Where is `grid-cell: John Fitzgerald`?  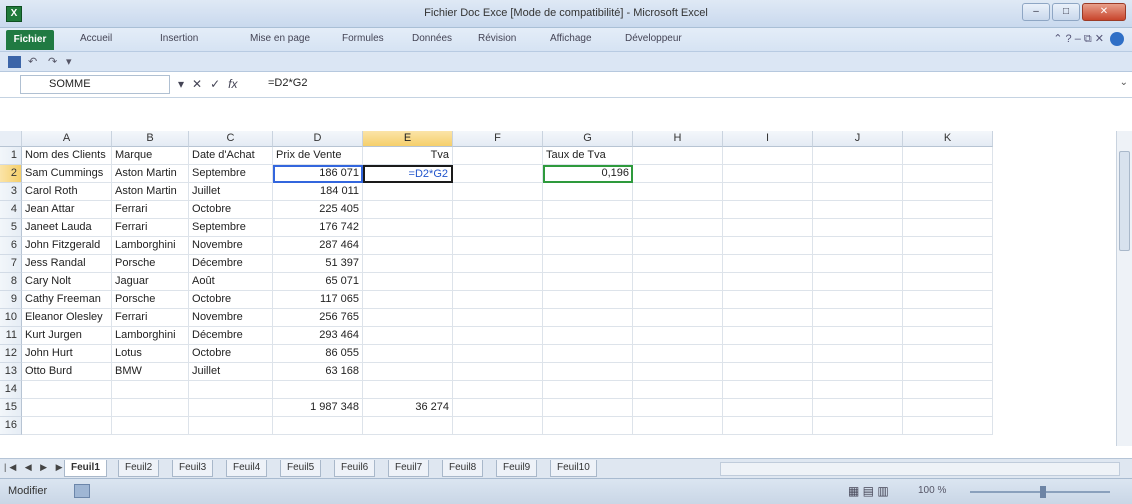 grid-cell: John Fitzgerald is located at coordinates (67, 246).